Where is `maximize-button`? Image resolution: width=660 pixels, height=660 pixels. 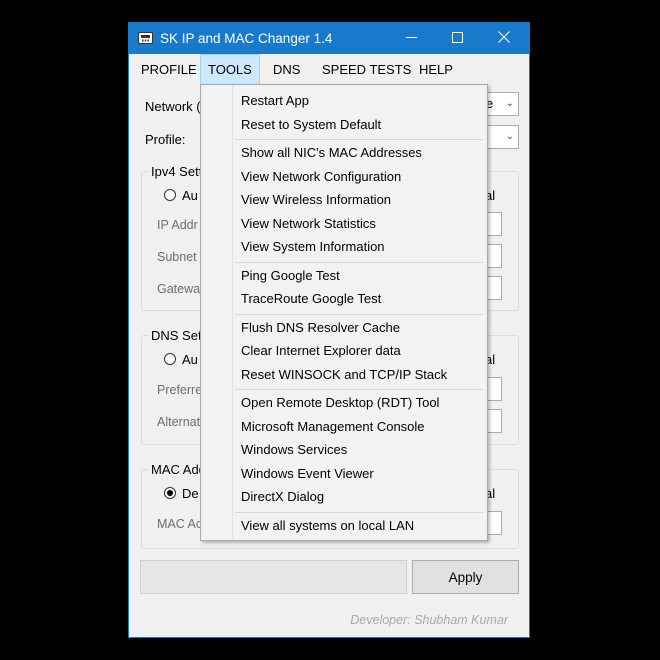
maximize-button is located at coordinates (457, 38).